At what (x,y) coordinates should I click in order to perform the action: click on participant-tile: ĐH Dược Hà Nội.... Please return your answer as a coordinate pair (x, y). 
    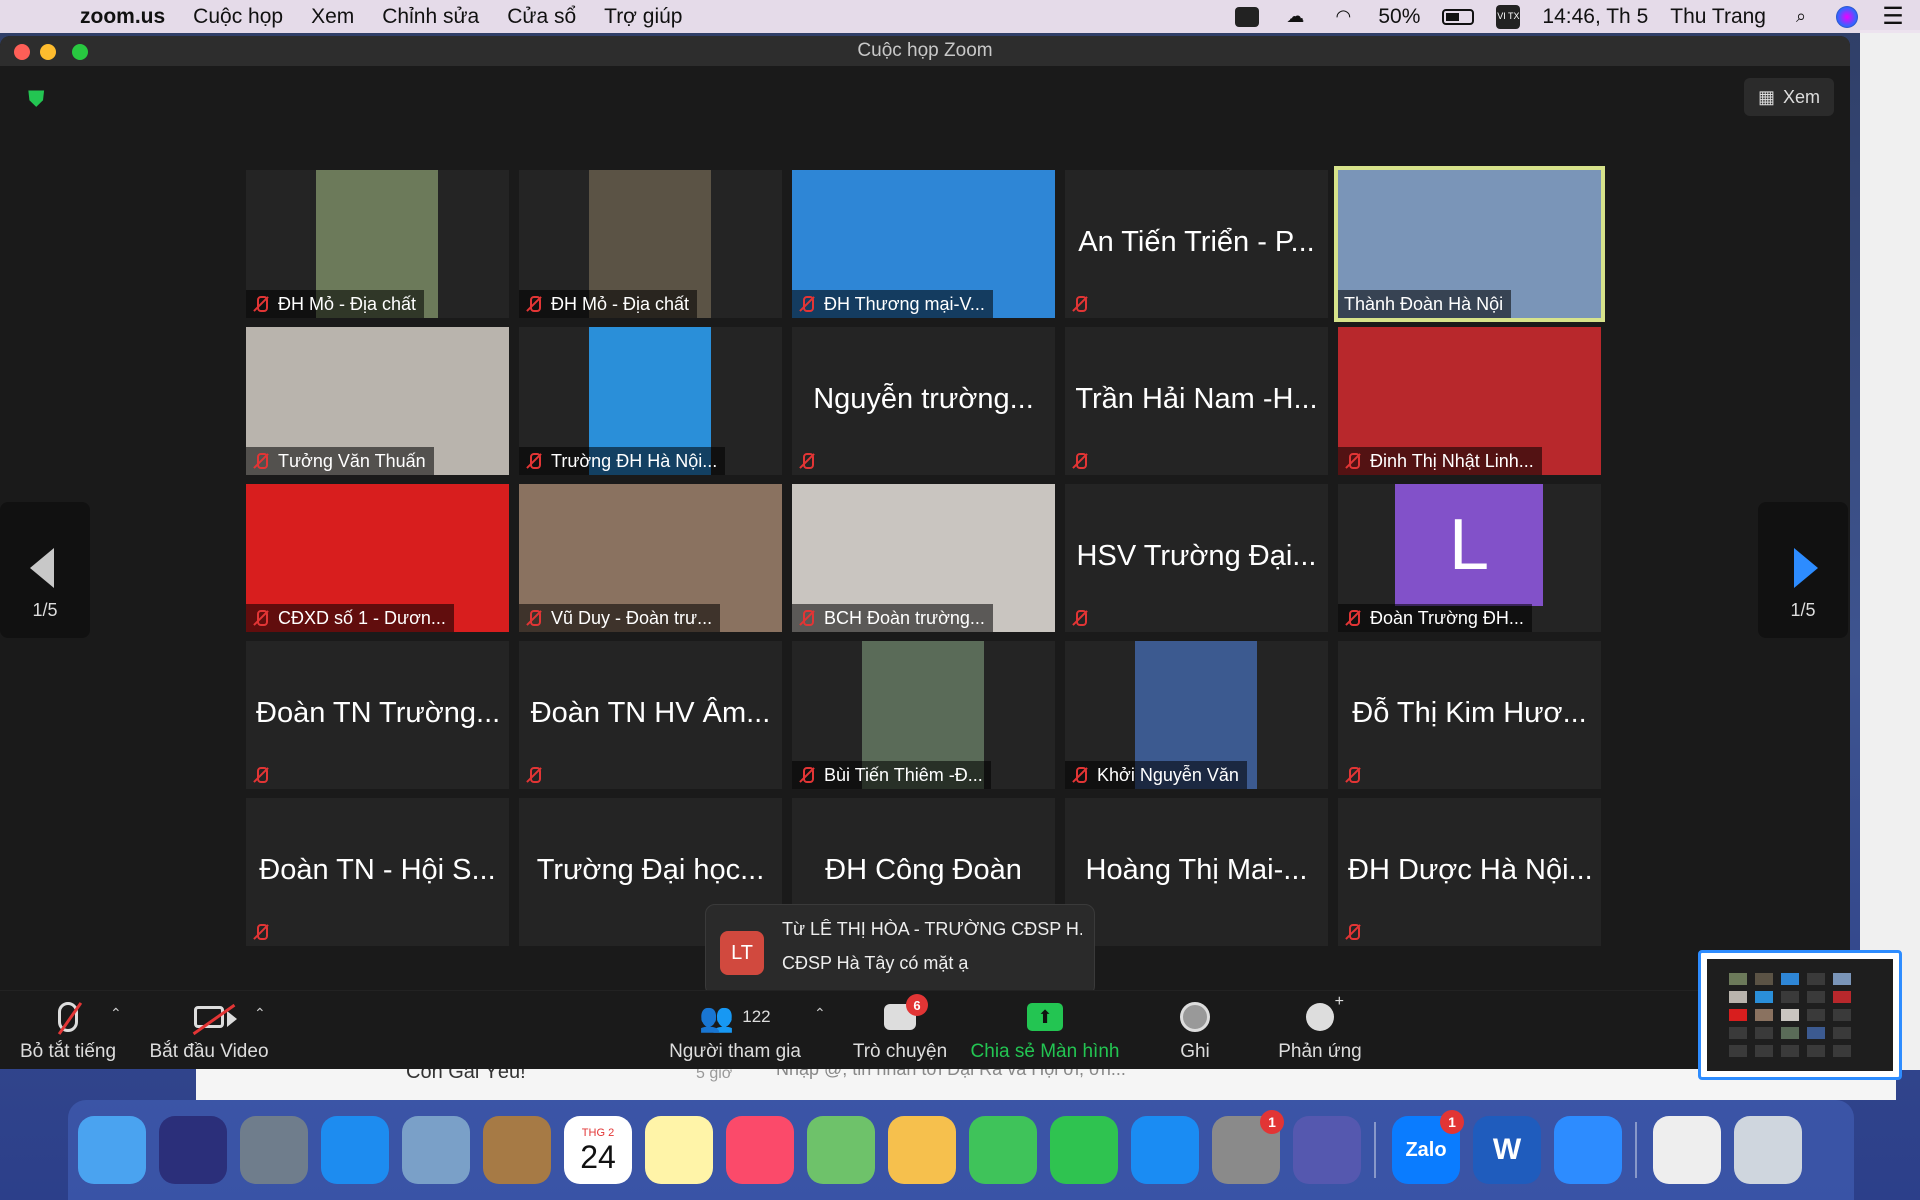
    Looking at the image, I should click on (1469, 872).